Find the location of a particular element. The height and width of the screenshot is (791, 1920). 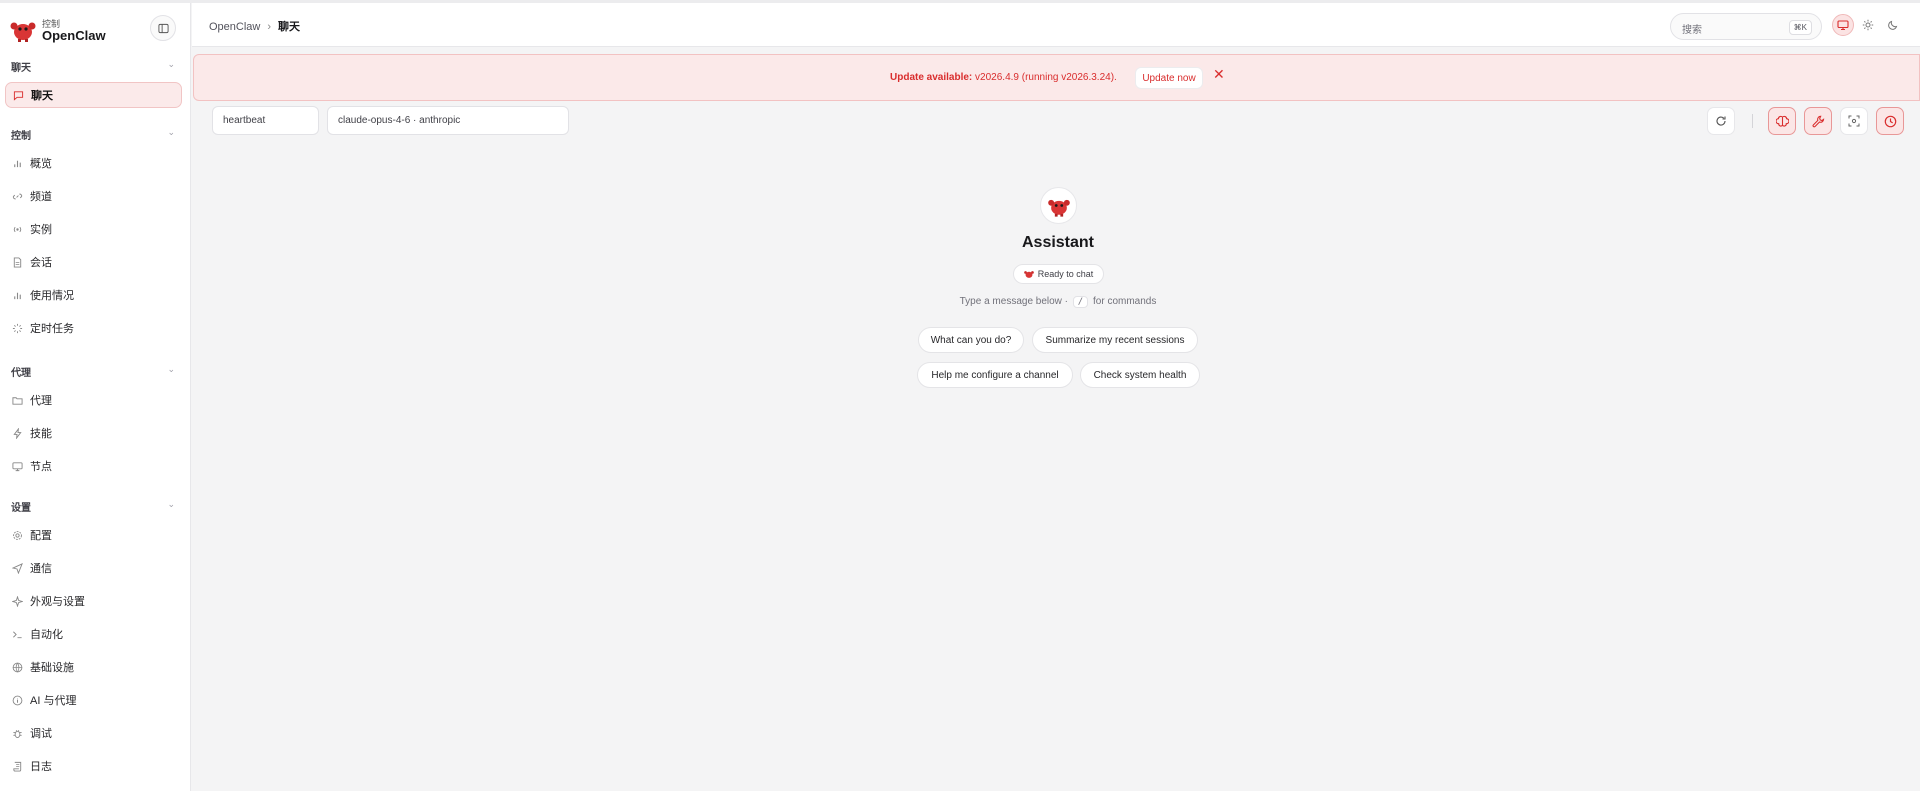

search-input: 搜索 ⌘K is located at coordinates (1746, 26).